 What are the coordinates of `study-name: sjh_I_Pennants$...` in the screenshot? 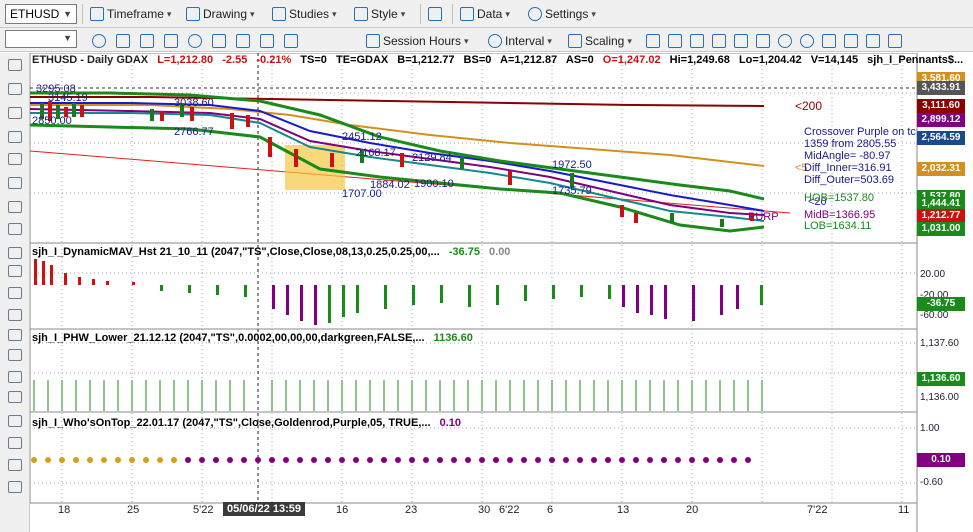 It's located at (915, 60).